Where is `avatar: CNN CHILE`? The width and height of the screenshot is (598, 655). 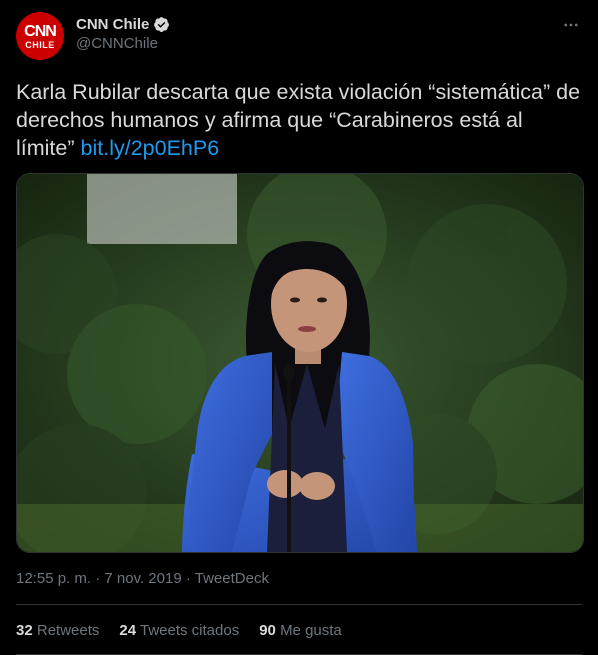
avatar: CNN CHILE is located at coordinates (40, 36).